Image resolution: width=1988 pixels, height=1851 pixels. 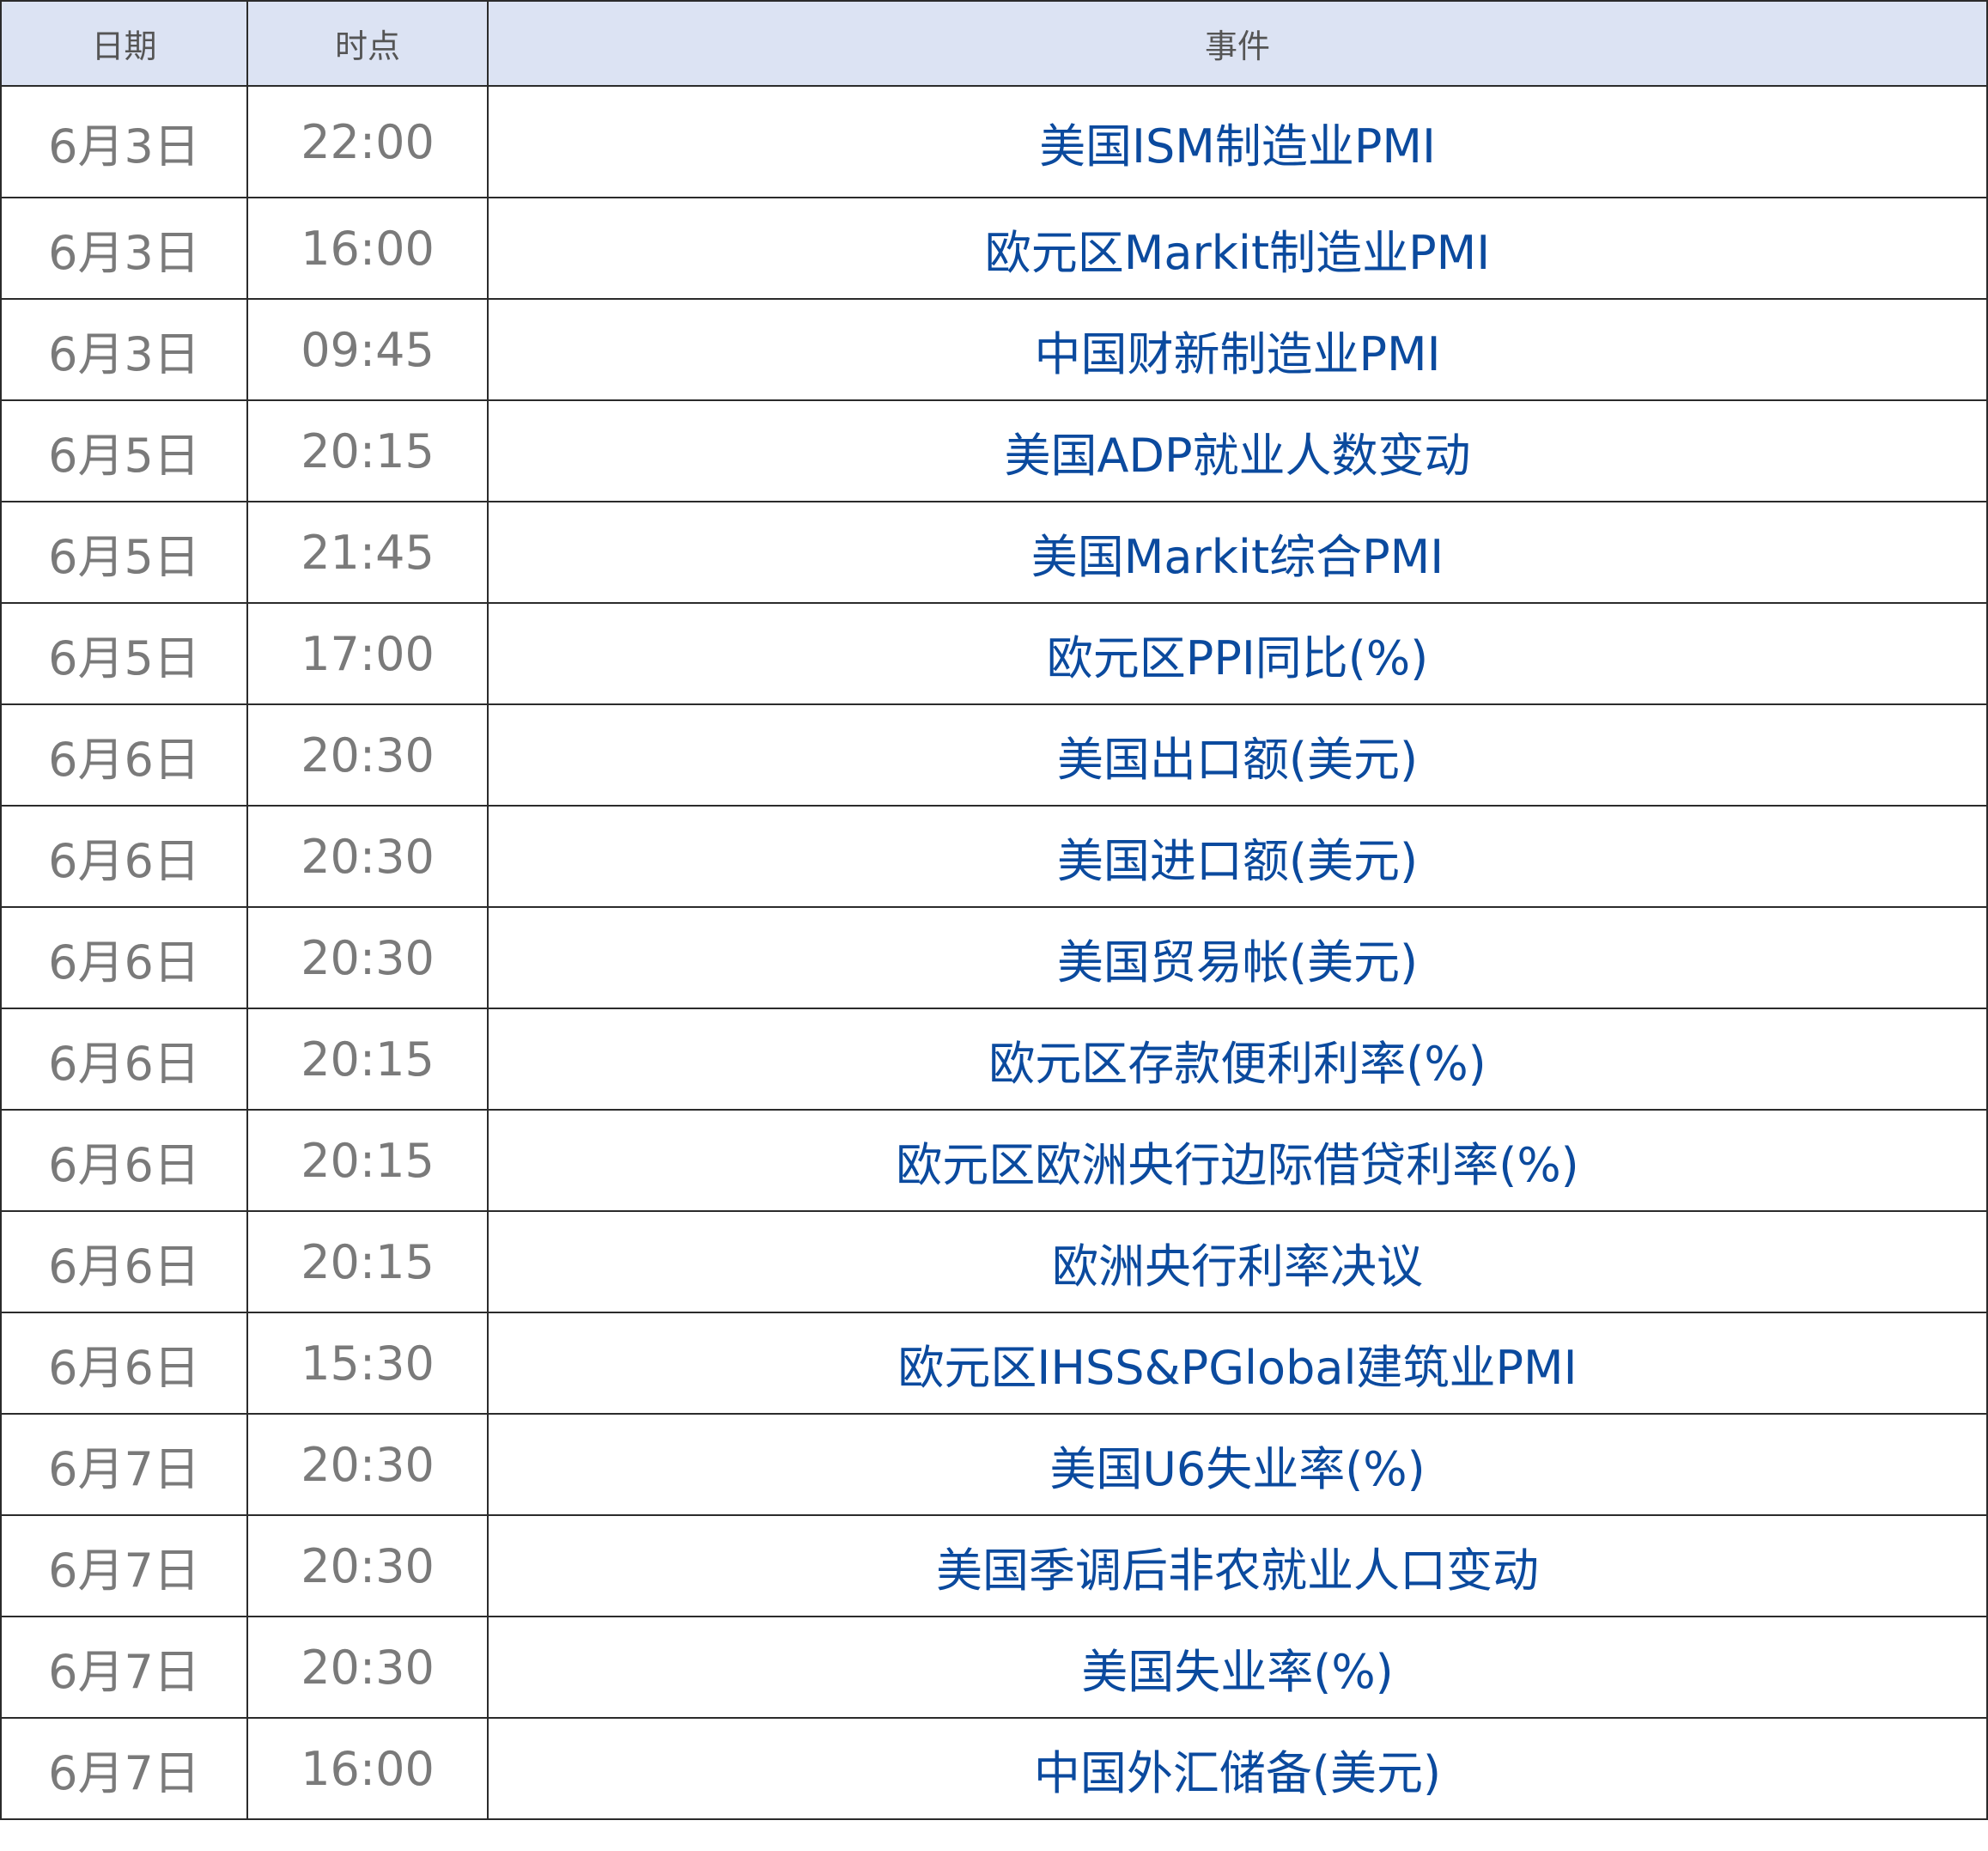 I want to click on table-row: 6月5日 21:45 美国Markit综合PMI, so click(x=994, y=552).